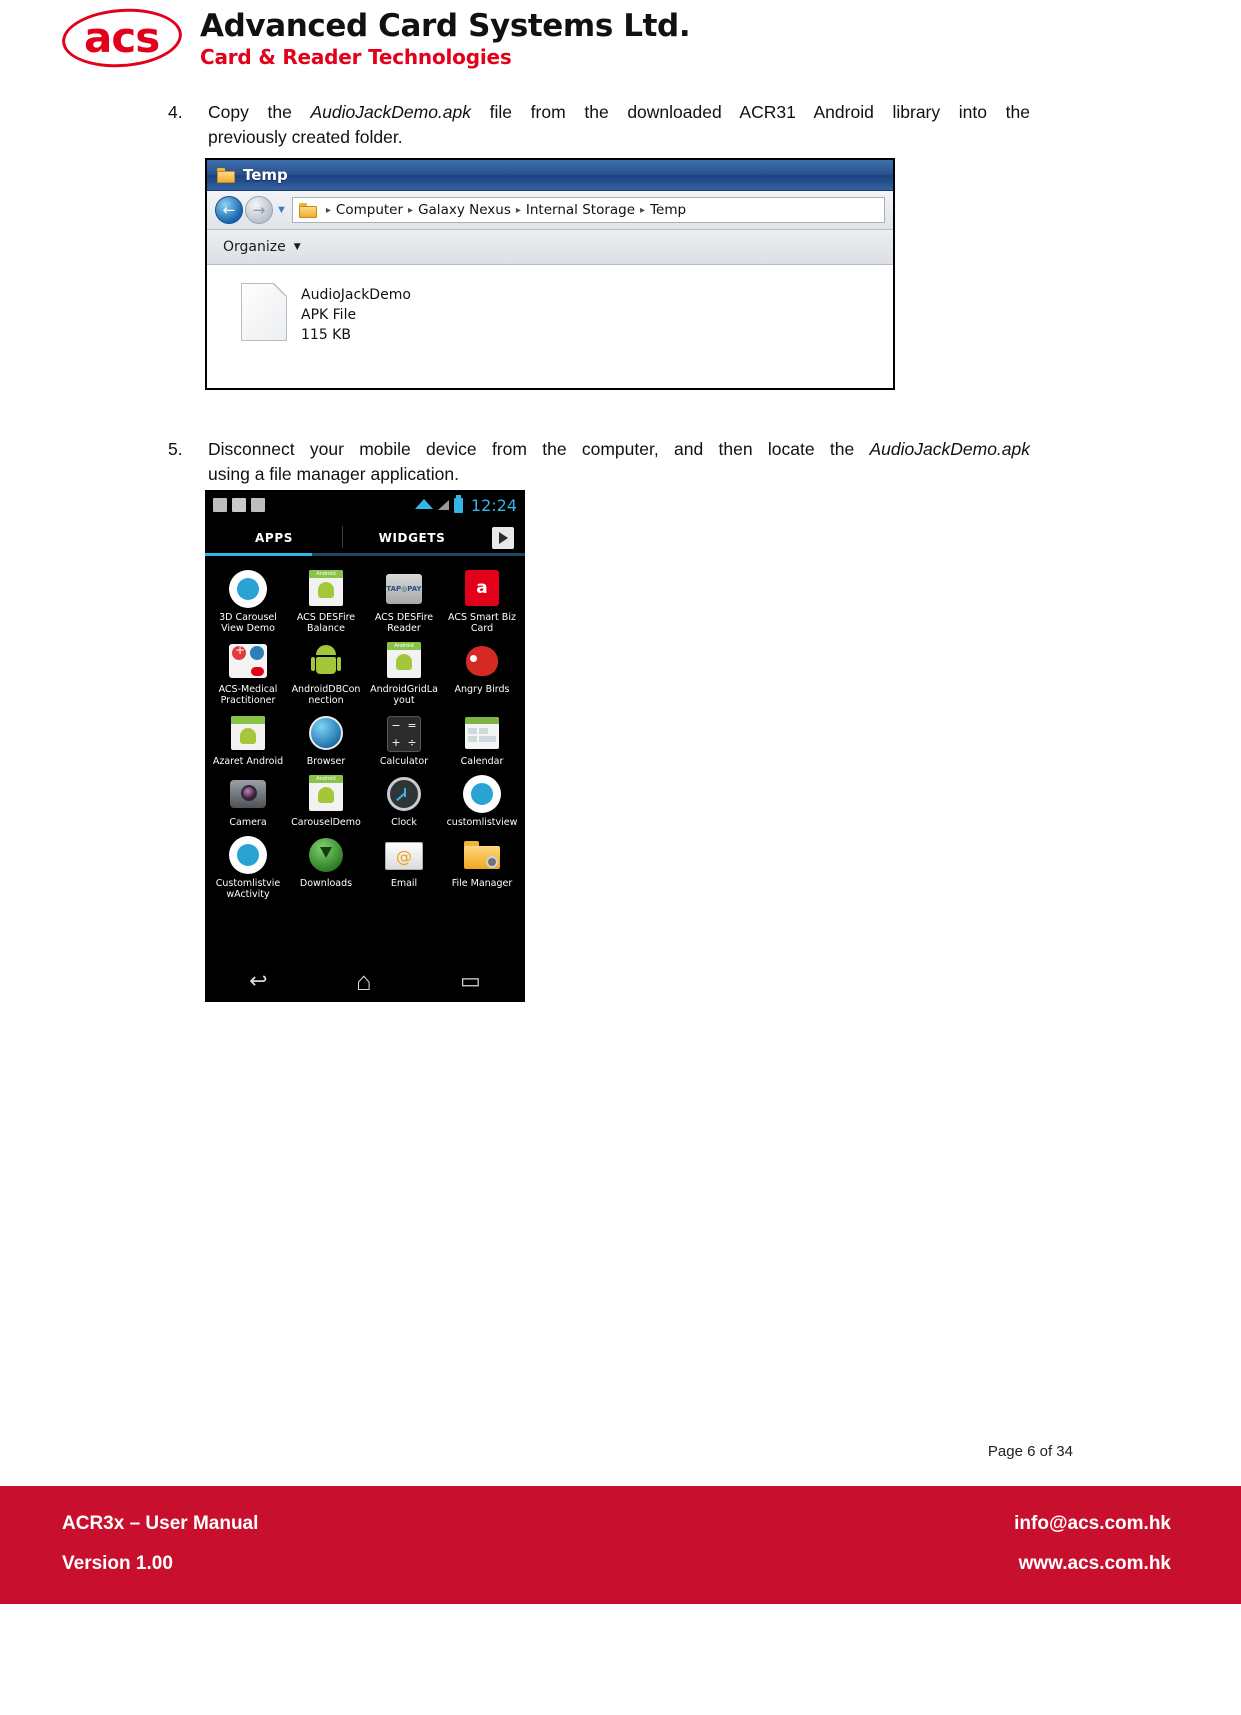 This screenshot has height=1715, width=1241. What do you see at coordinates (248, 761) in the screenshot?
I see `app-label: Azaret Android` at bounding box center [248, 761].